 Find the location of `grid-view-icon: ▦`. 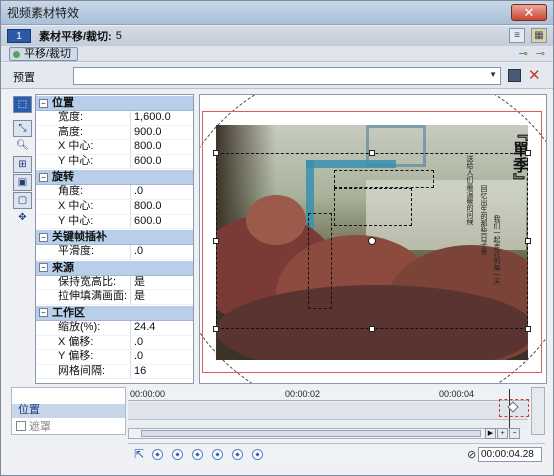

grid-view-icon: ▦ is located at coordinates (539, 35).